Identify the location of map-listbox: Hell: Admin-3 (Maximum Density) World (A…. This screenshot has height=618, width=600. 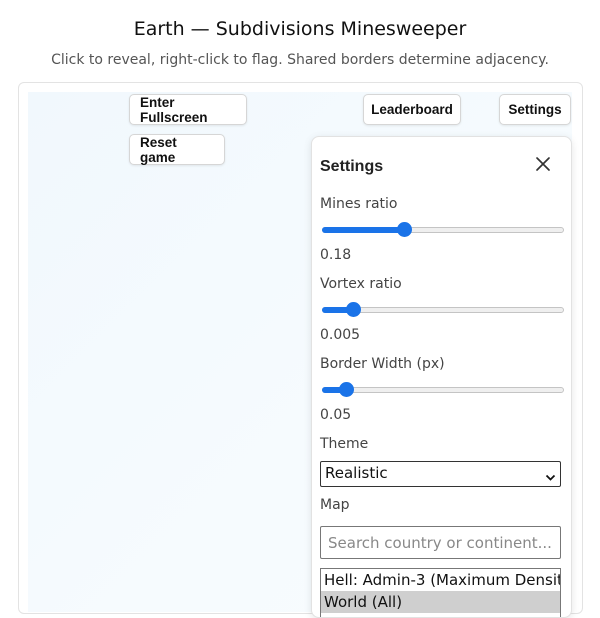
(440, 592).